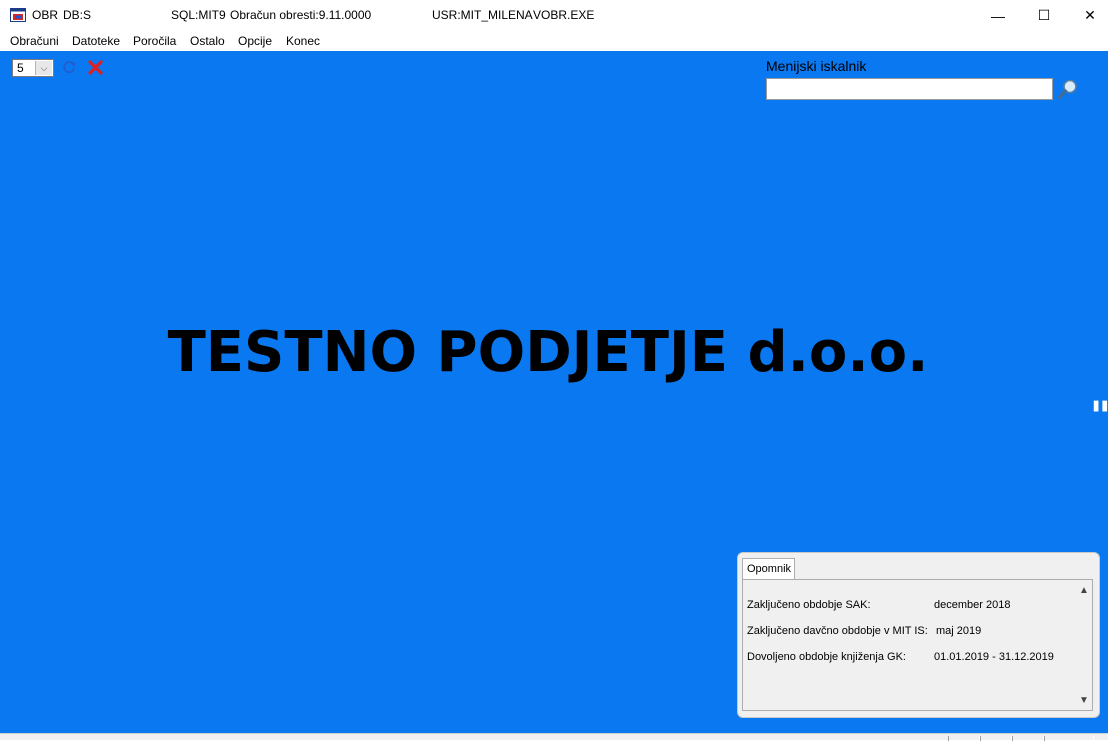  What do you see at coordinates (34, 41) in the screenshot?
I see `menu-obracuni: Obračuni` at bounding box center [34, 41].